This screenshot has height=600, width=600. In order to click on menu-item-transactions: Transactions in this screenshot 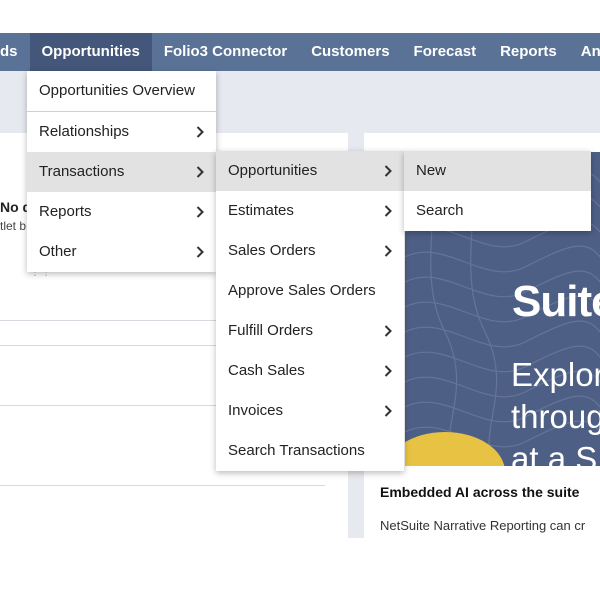, I will do `click(121, 172)`.